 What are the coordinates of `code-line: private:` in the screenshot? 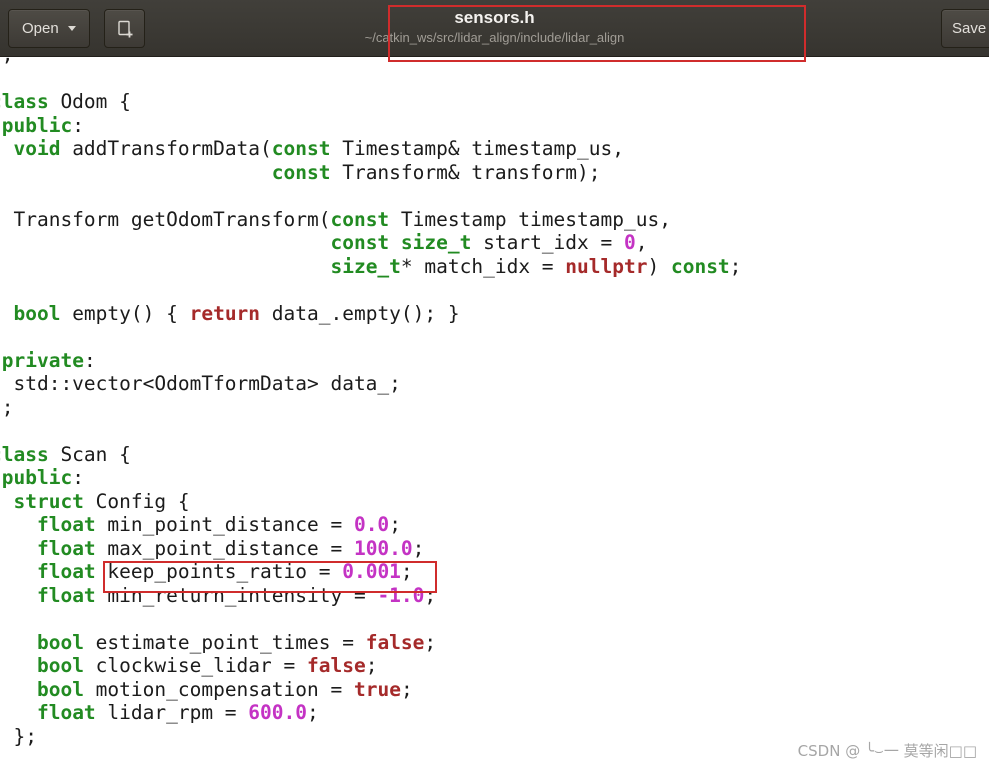 It's located at (48, 360).